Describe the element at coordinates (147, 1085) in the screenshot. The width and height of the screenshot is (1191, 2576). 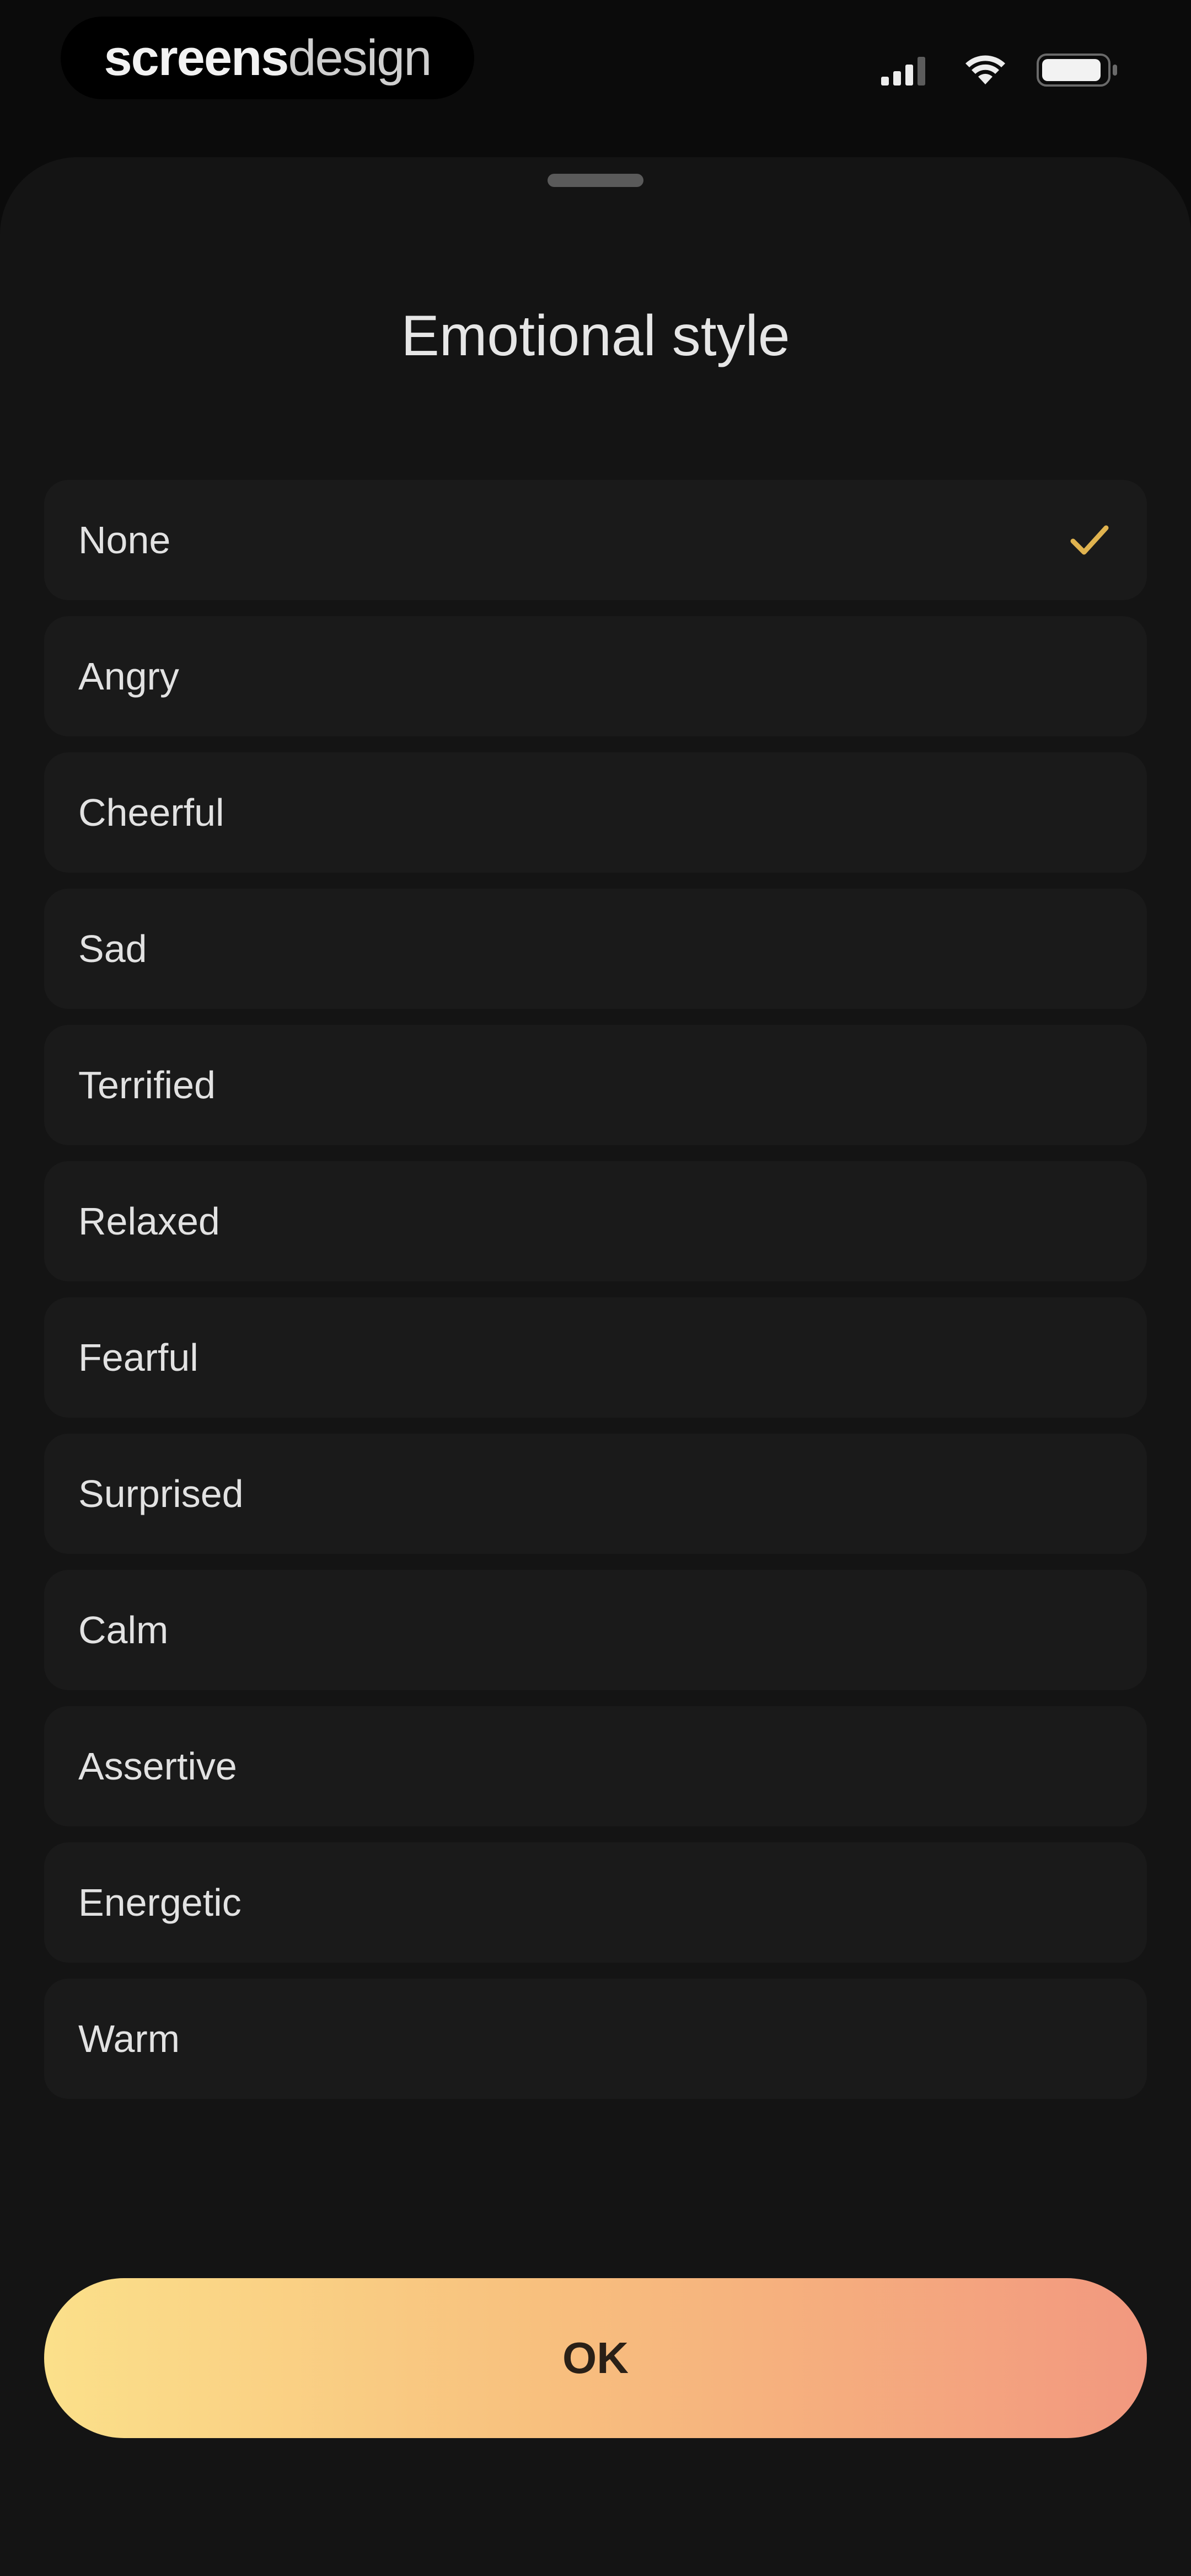
I see `option-label: Terrified` at that location.